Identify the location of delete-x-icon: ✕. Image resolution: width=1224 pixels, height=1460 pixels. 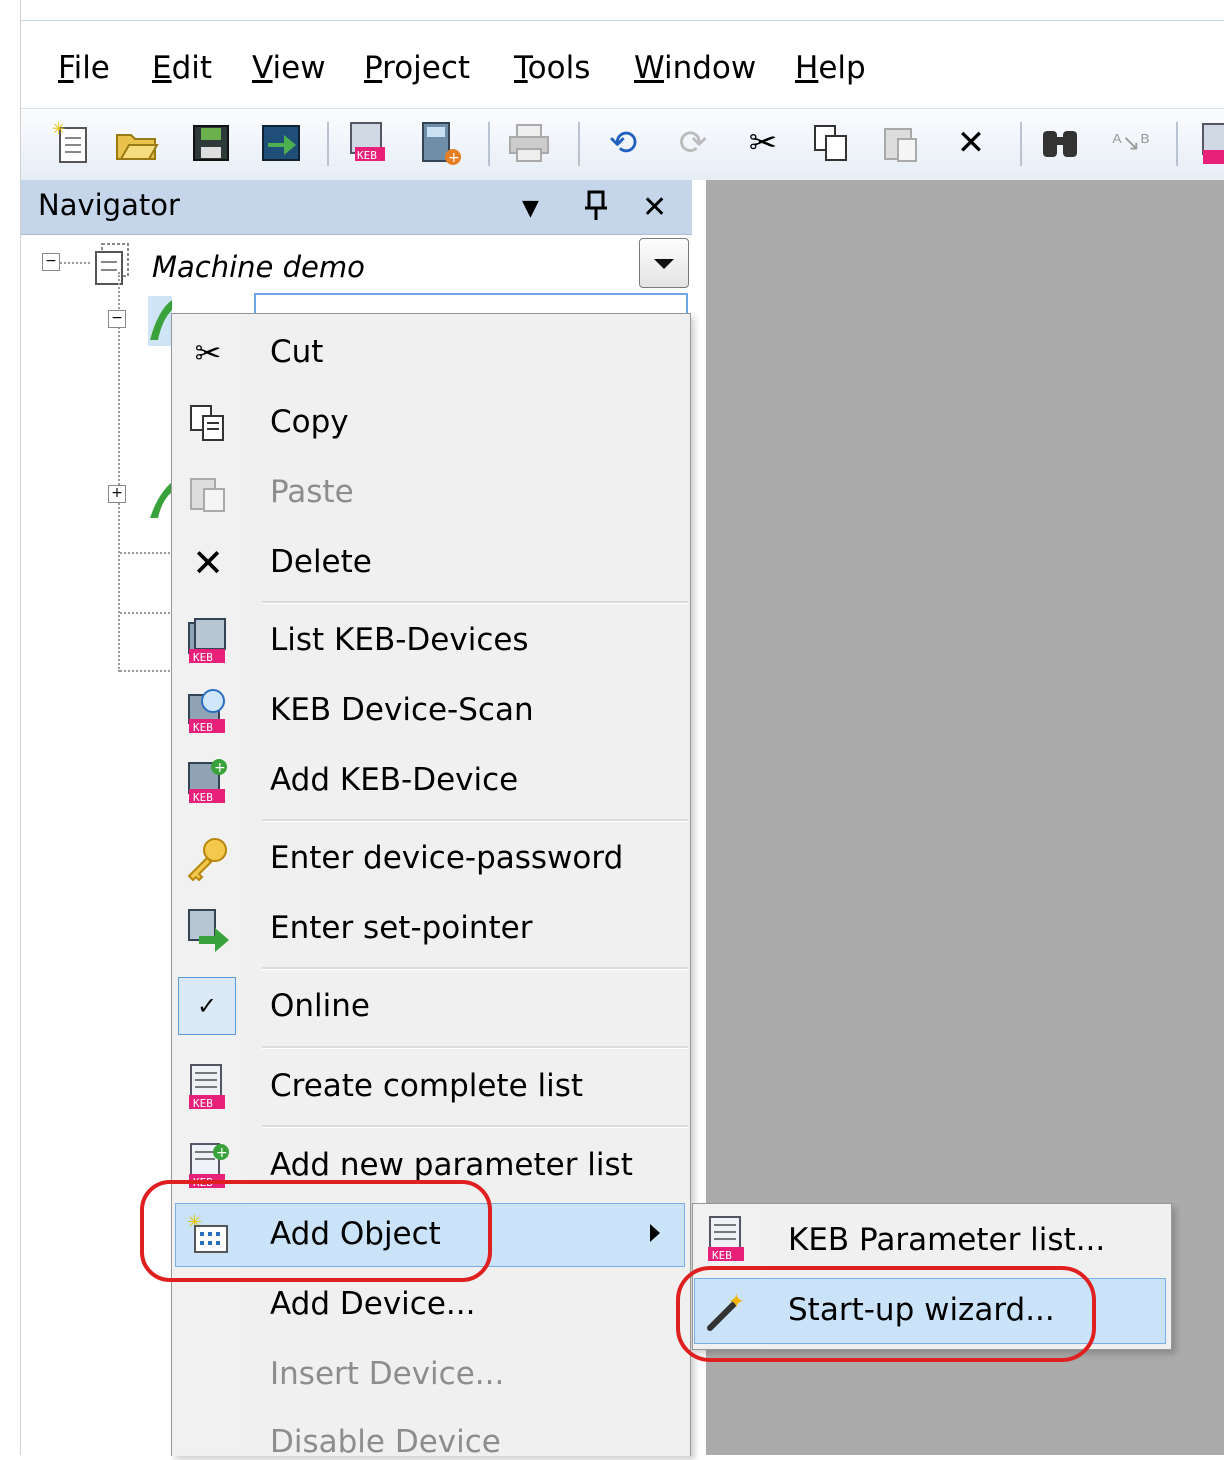
(208, 563).